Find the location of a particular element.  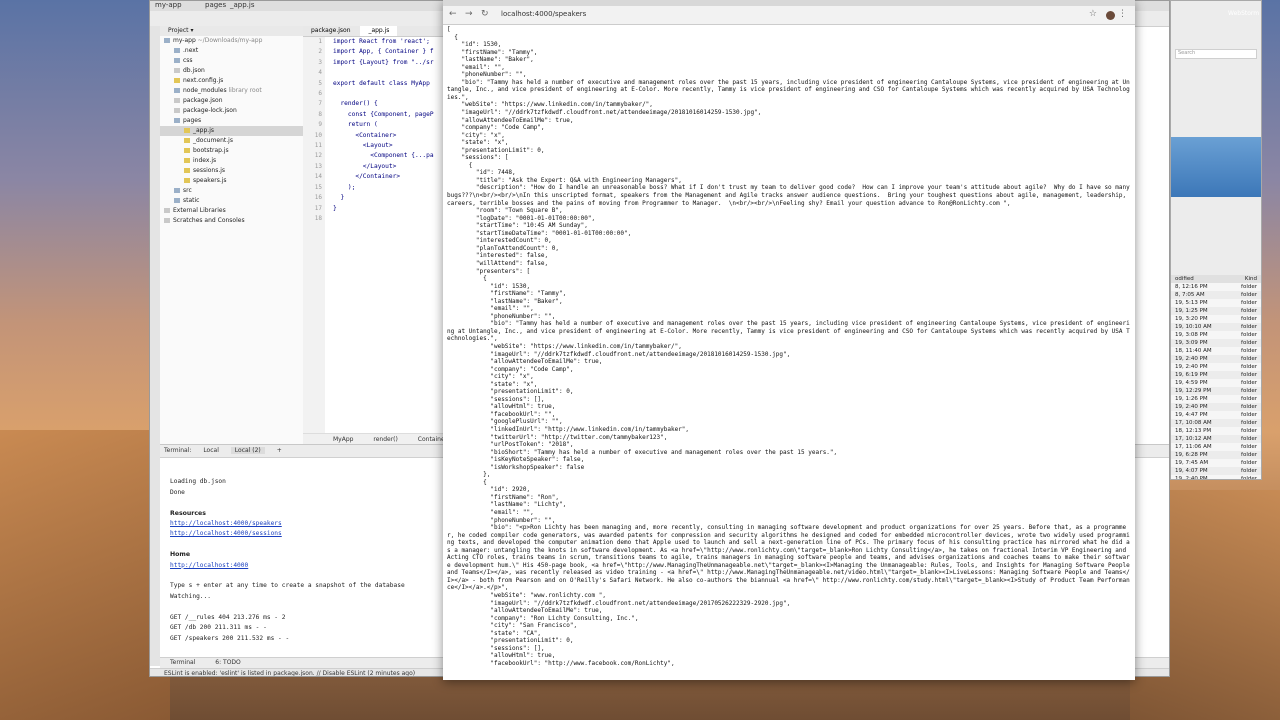

tree-item: .next is located at coordinates (231, 51).